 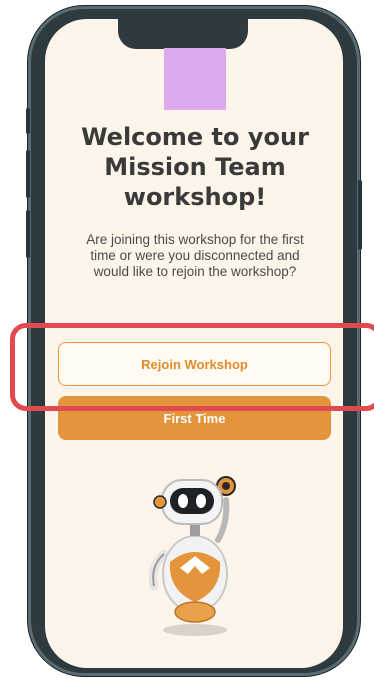 I want to click on rejoin-workshop-button: Rejoin Workshop, so click(x=194, y=364).